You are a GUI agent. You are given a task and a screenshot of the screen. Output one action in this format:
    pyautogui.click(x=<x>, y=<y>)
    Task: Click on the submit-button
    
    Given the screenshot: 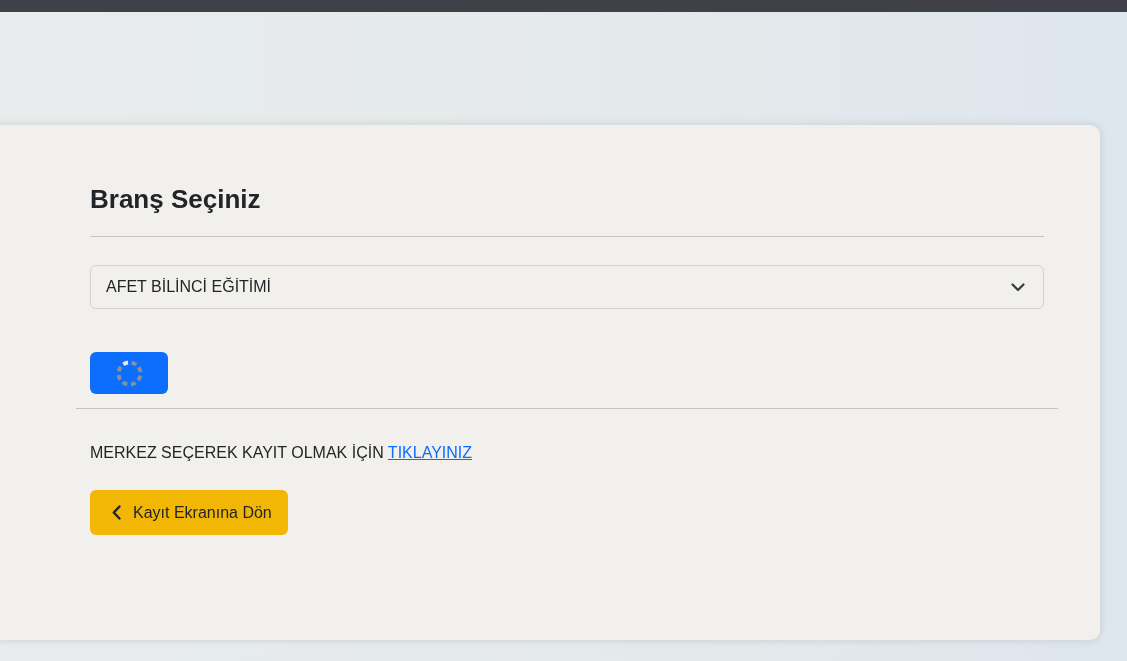 What is the action you would take?
    pyautogui.click(x=129, y=373)
    